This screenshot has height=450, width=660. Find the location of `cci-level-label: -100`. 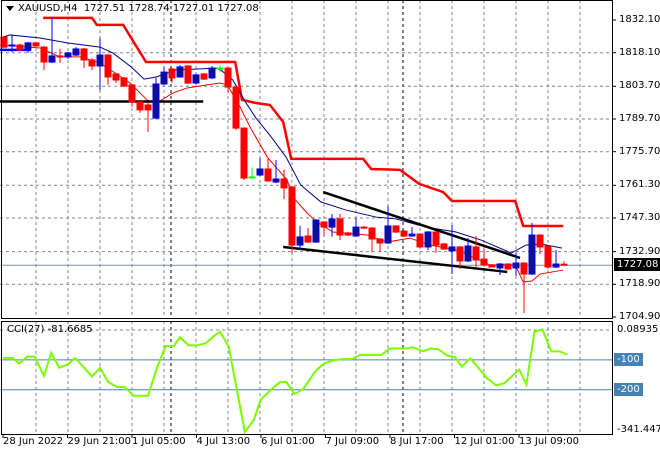

cci-level-label: -100 is located at coordinates (628, 359).